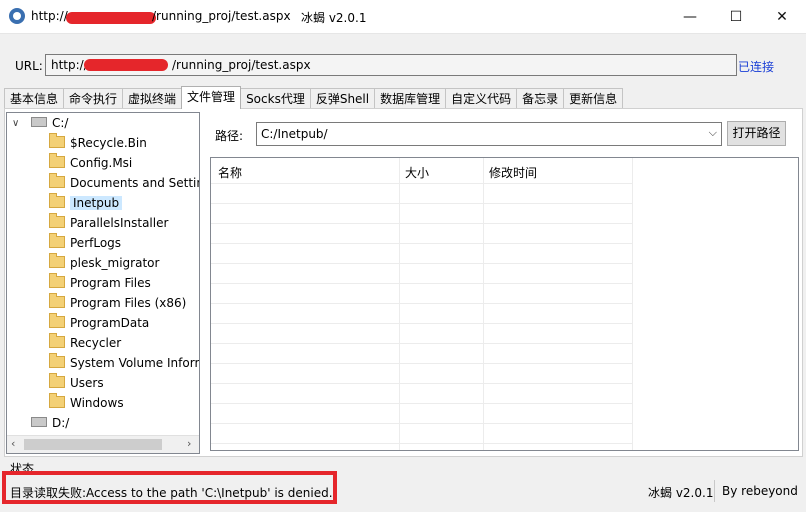  Describe the element at coordinates (756, 67) in the screenshot. I see `connection-status: 已连接` at that location.